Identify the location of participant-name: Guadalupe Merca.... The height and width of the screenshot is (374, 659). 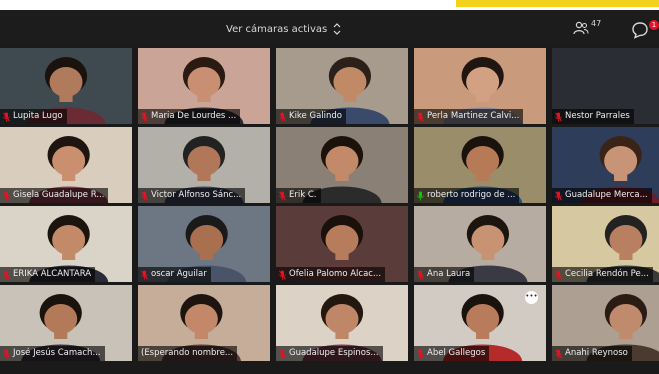
(606, 195).